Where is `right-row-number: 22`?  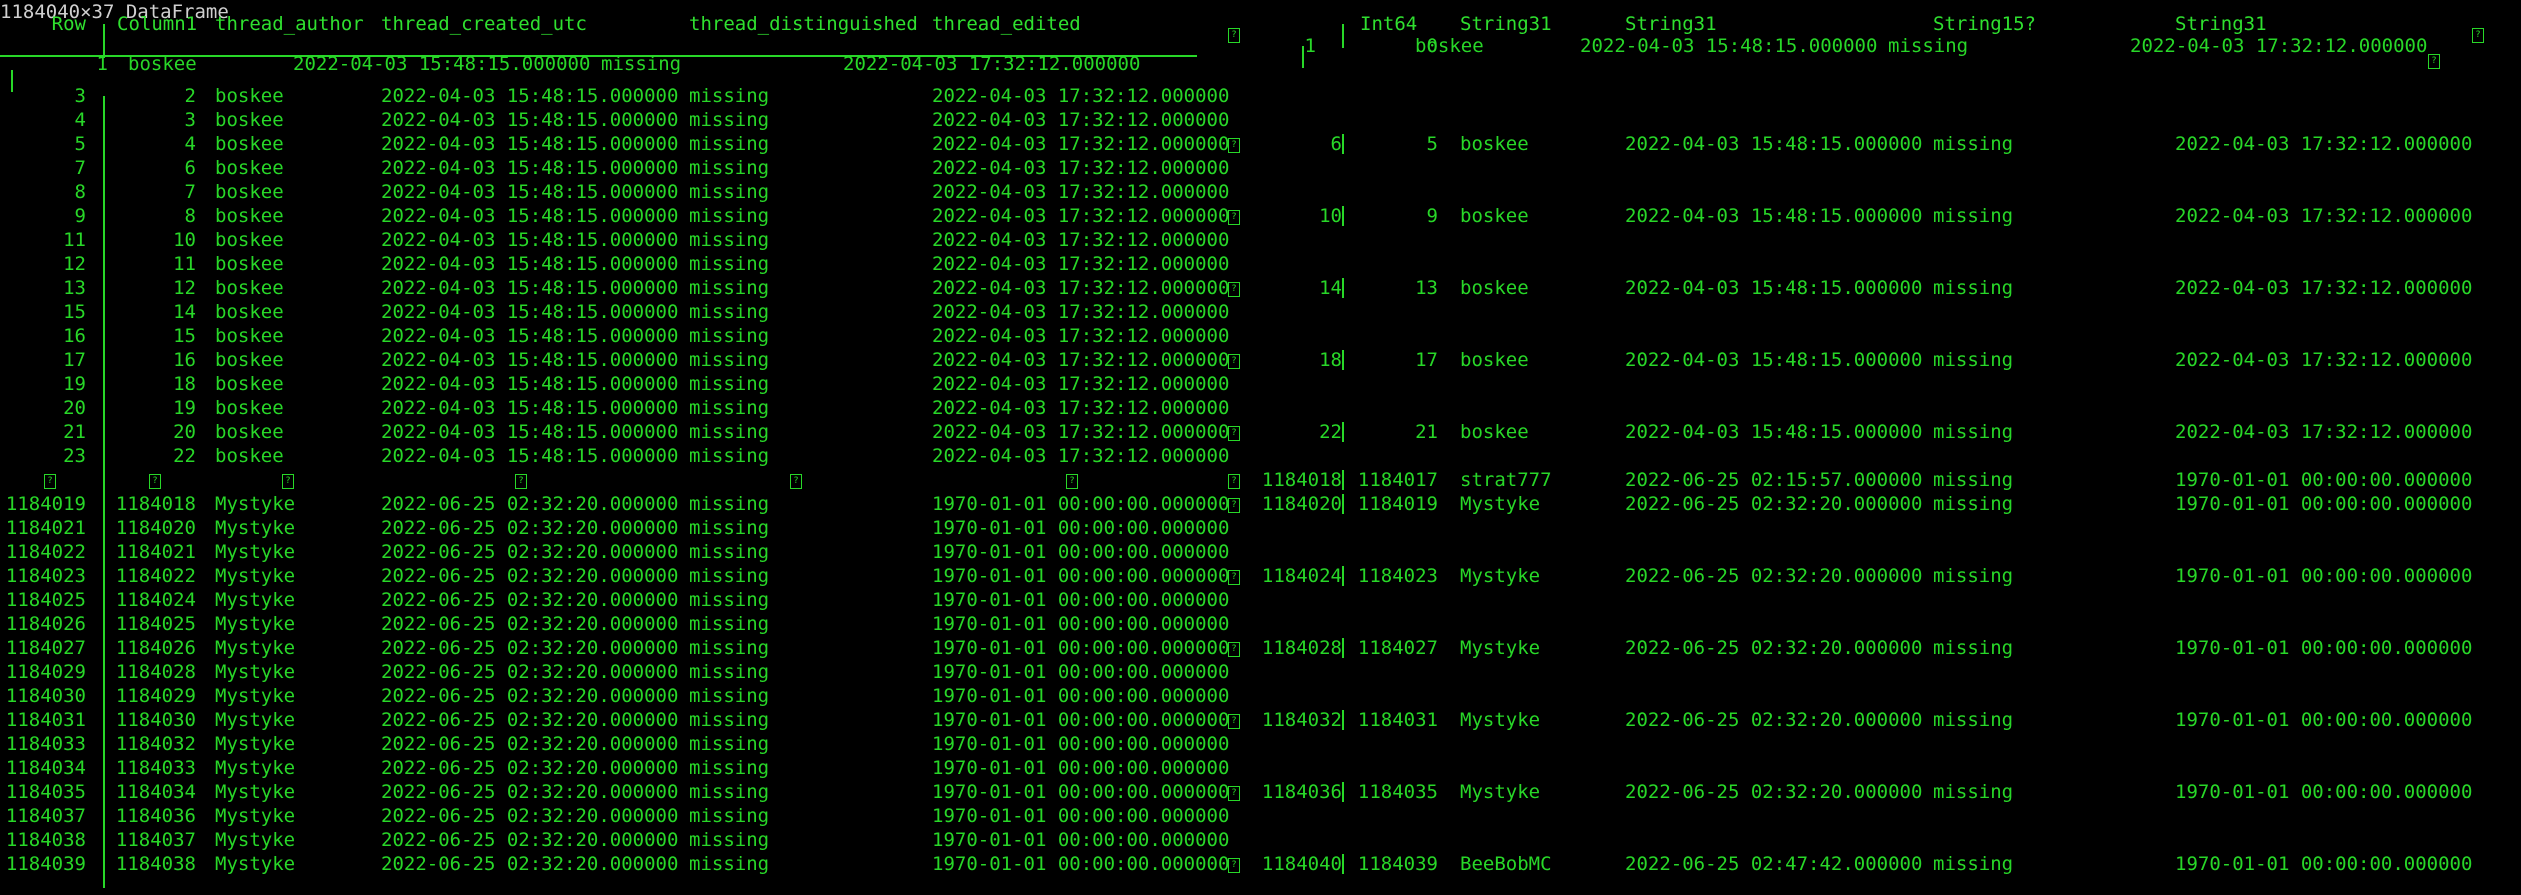 right-row-number: 22 is located at coordinates (1330, 432).